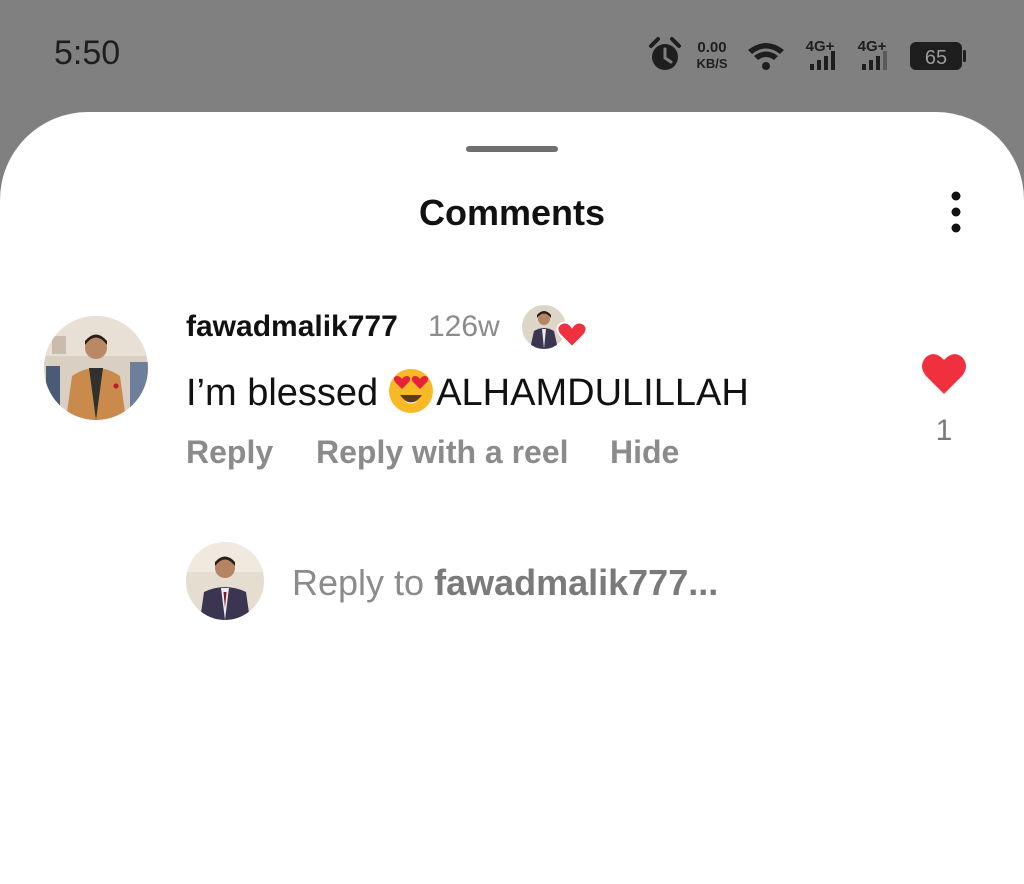 This screenshot has width=1024, height=884. What do you see at coordinates (665, 53) in the screenshot?
I see `alarm-icon` at bounding box center [665, 53].